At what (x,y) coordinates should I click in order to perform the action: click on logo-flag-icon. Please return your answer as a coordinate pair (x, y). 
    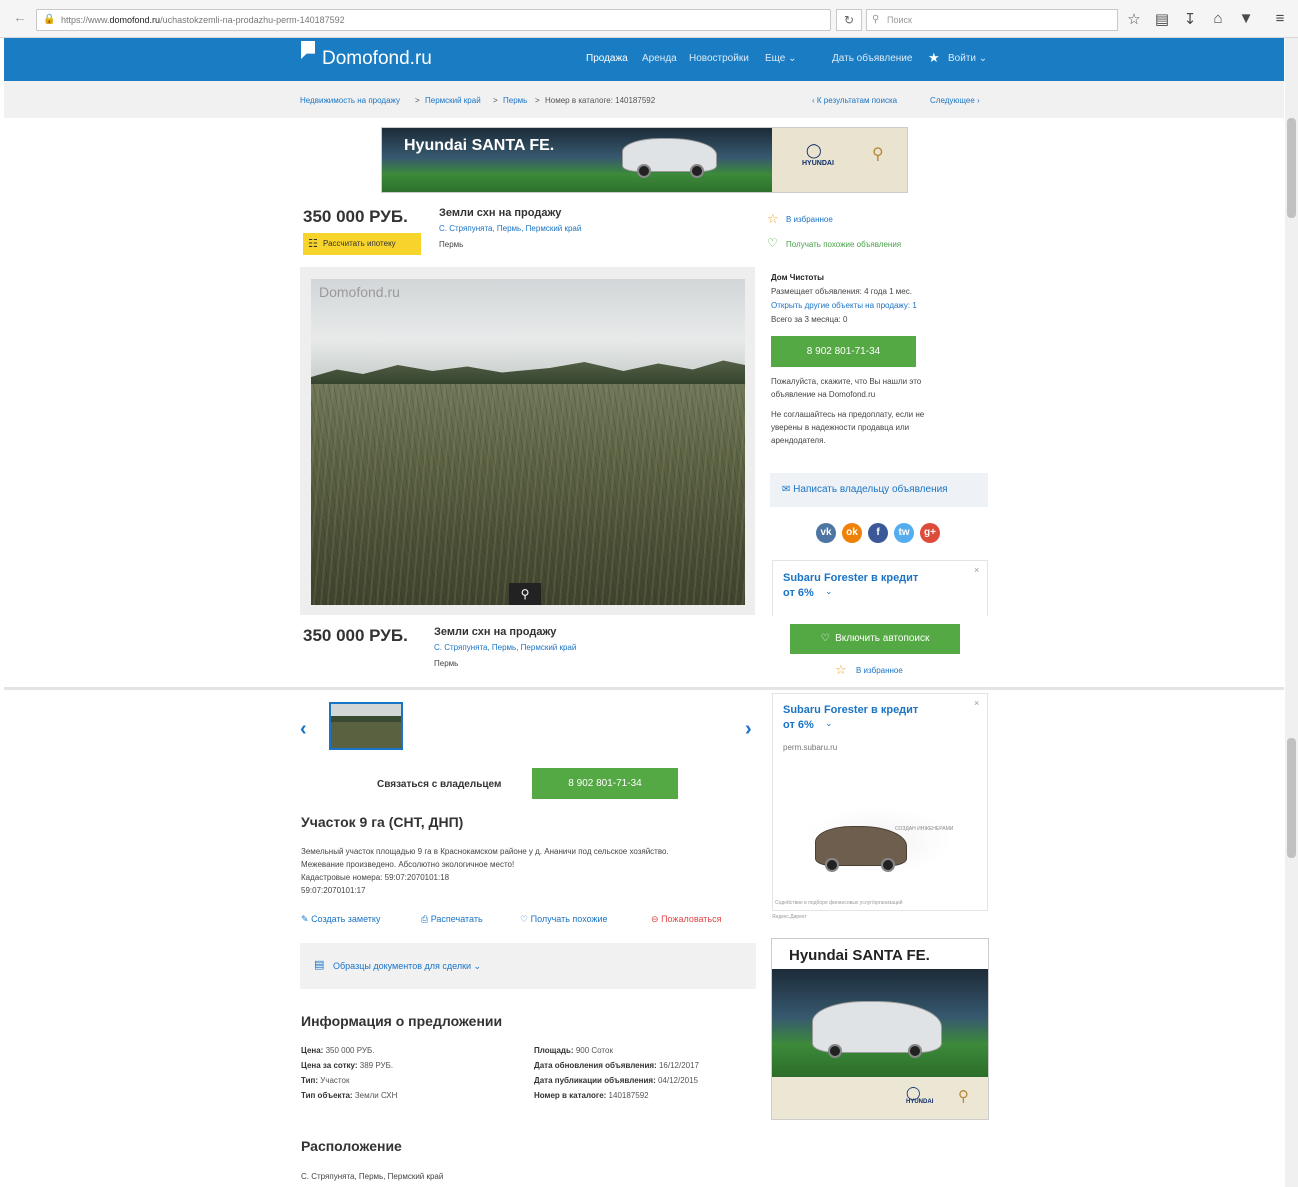
    Looking at the image, I should click on (308, 50).